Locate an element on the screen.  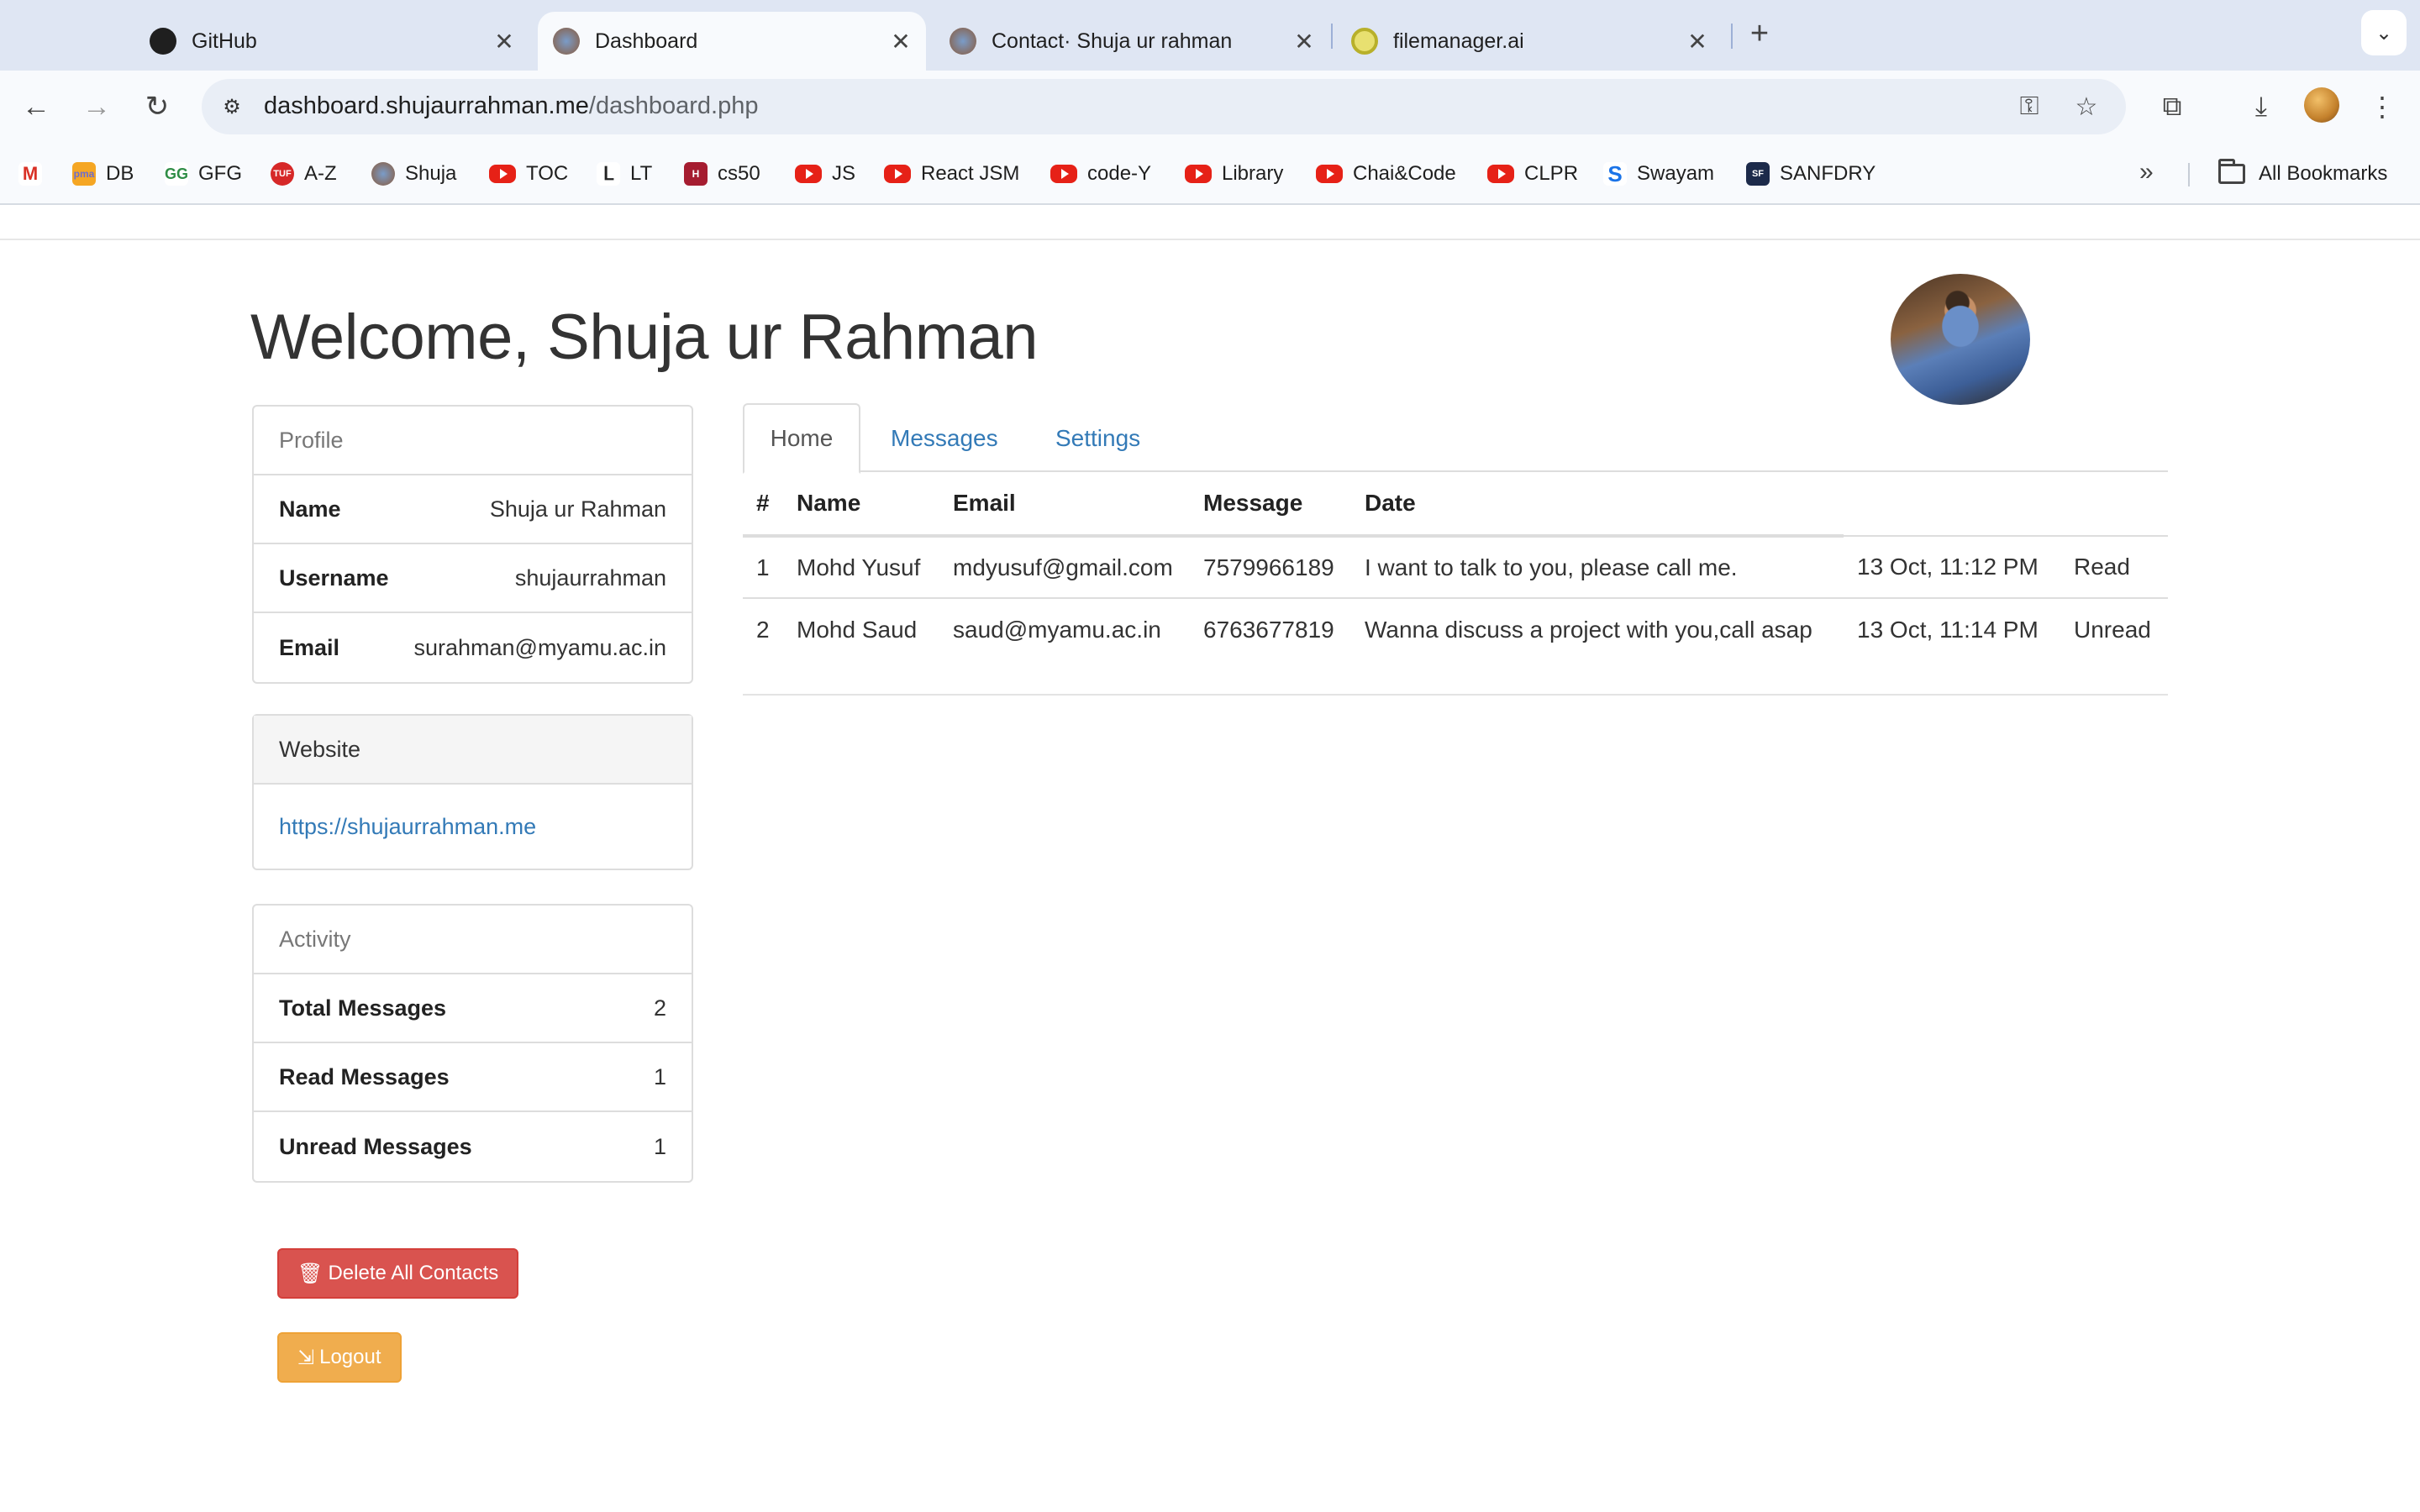
sanfdry-icon: SF is located at coordinates (1758, 174).